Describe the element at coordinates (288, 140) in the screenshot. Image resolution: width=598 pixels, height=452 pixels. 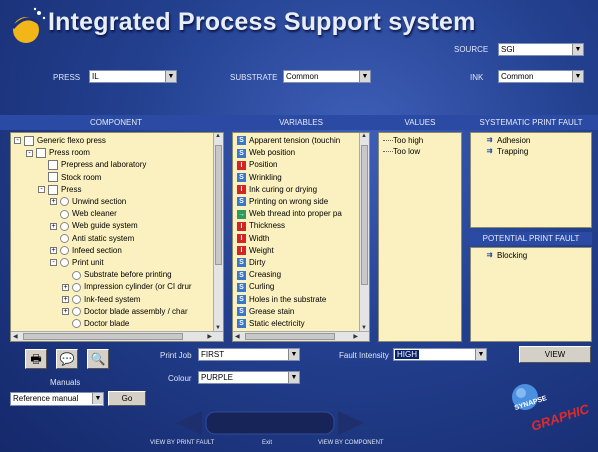
I see `variable-item: S Apparent tension (touchin` at that location.